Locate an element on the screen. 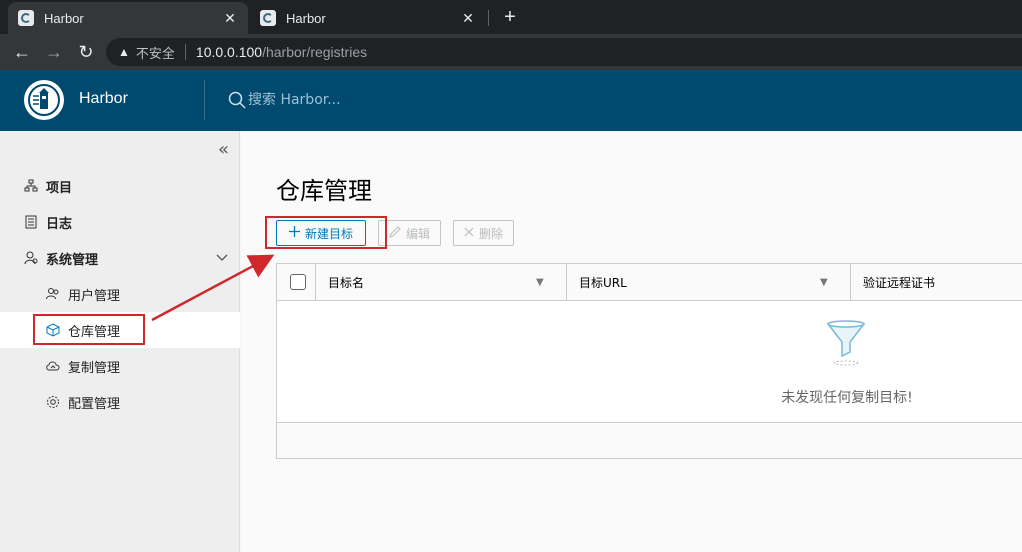 Image resolution: width=1022 pixels, height=552 pixels. search-input is located at coordinates (348, 100).